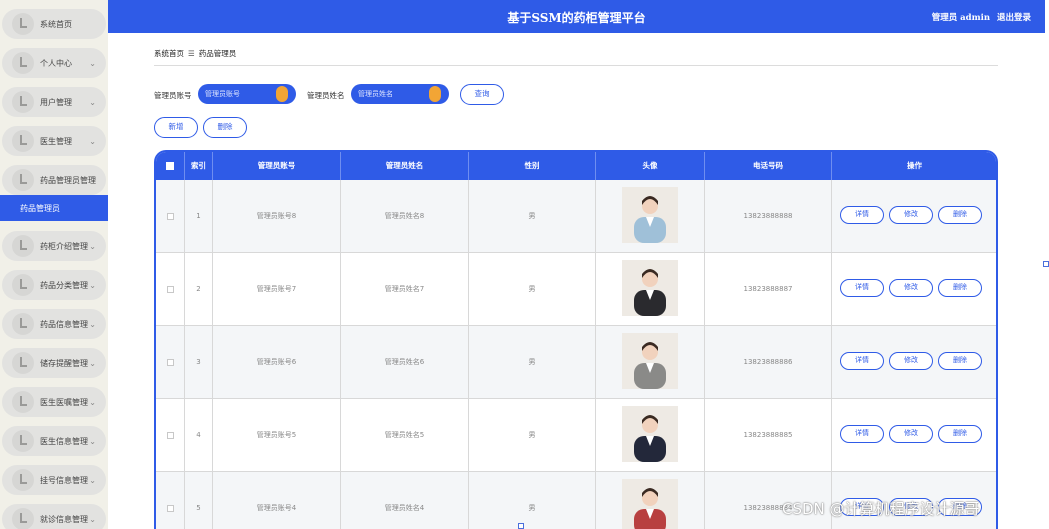 The height and width of the screenshot is (529, 1049). Describe the element at coordinates (247, 94) in the screenshot. I see `account-search-input: 管理员账号` at that location.